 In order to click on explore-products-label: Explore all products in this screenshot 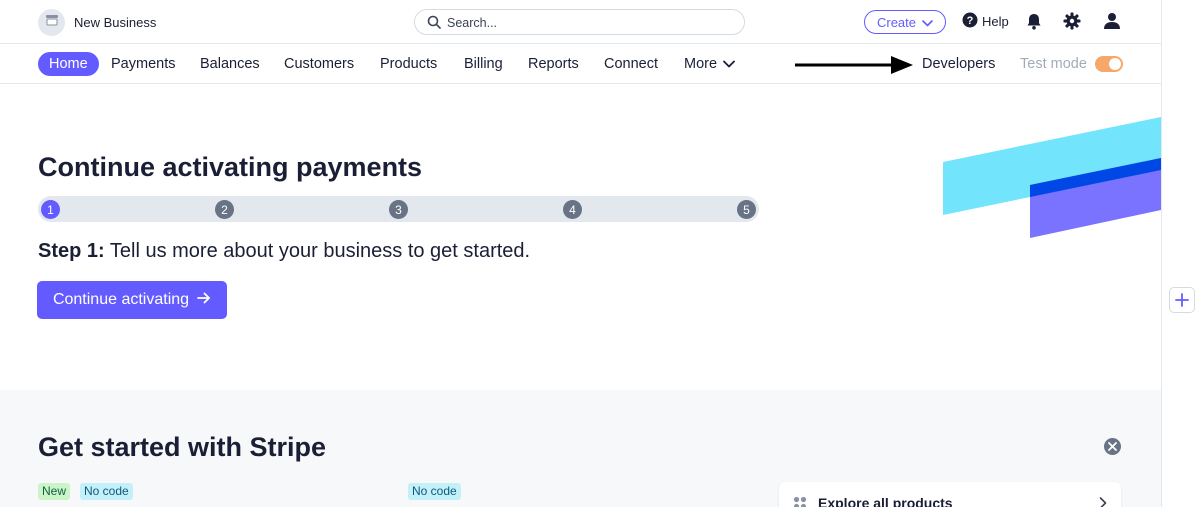, I will do `click(885, 501)`.